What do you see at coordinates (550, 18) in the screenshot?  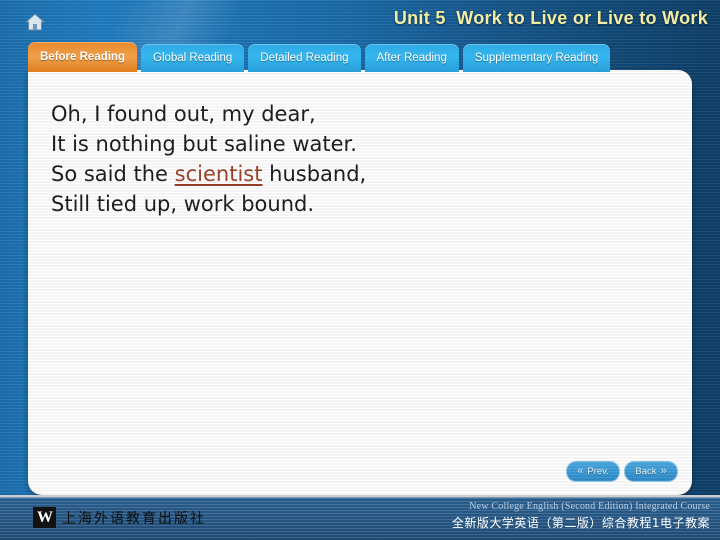 I see `page-title: Unit 5 Work to Live or Live to Work` at bounding box center [550, 18].